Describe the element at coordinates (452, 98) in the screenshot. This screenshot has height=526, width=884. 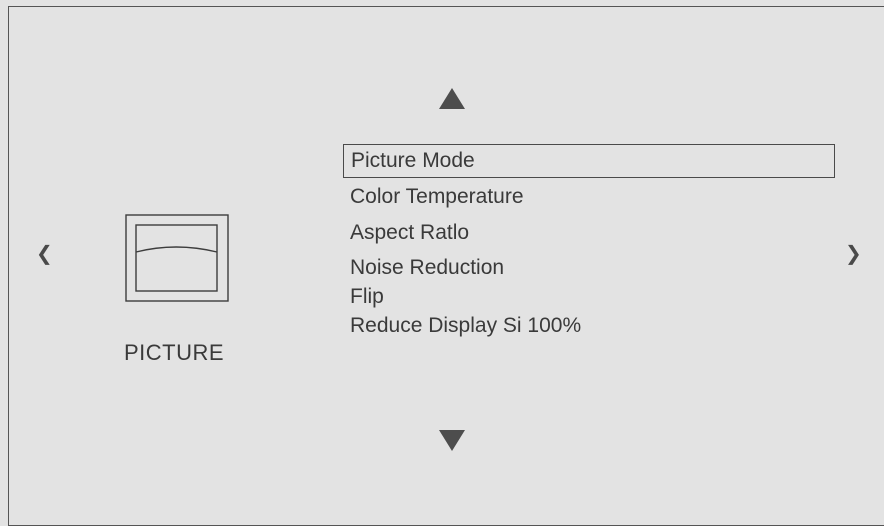
I see `arrow-up-icon` at that location.